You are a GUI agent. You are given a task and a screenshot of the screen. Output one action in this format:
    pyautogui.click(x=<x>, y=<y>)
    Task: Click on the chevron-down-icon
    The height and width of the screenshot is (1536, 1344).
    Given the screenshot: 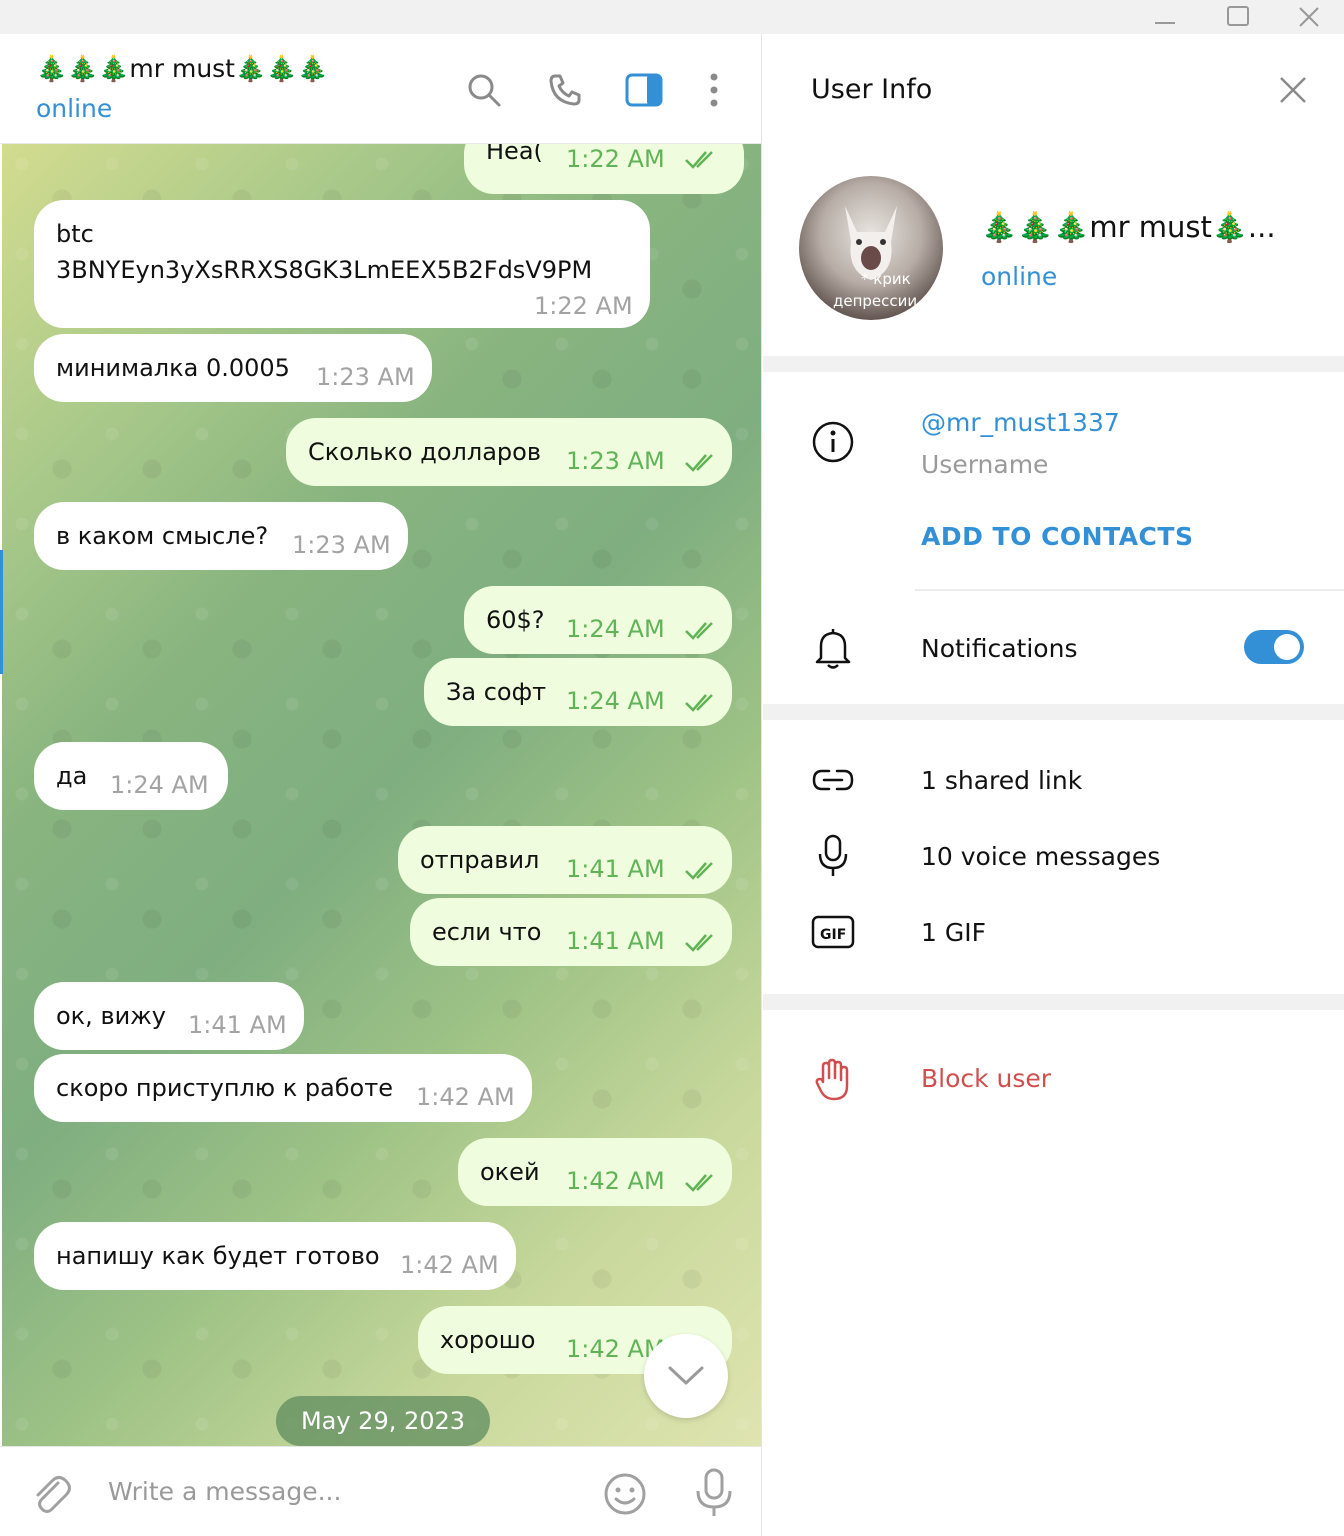 What is the action you would take?
    pyautogui.click(x=686, y=1375)
    